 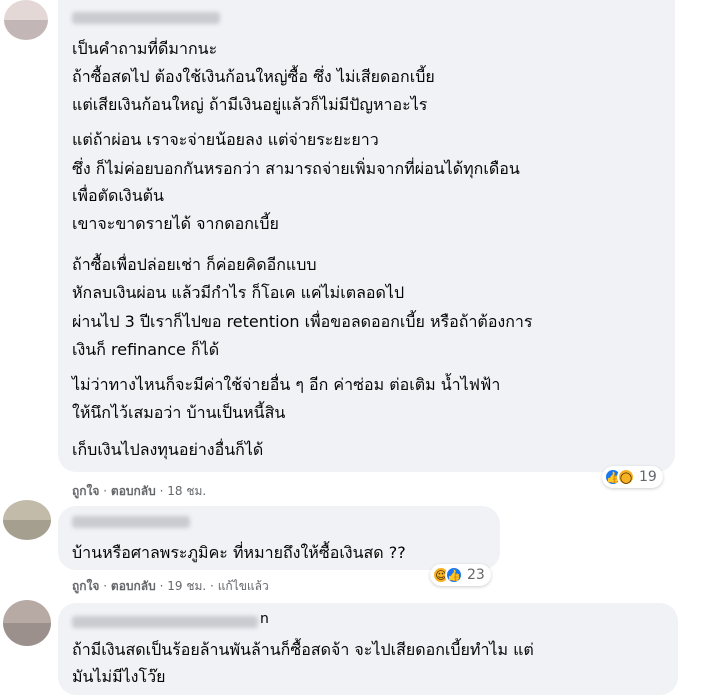 What do you see at coordinates (648, 477) in the screenshot?
I see `reaction-count: 19` at bounding box center [648, 477].